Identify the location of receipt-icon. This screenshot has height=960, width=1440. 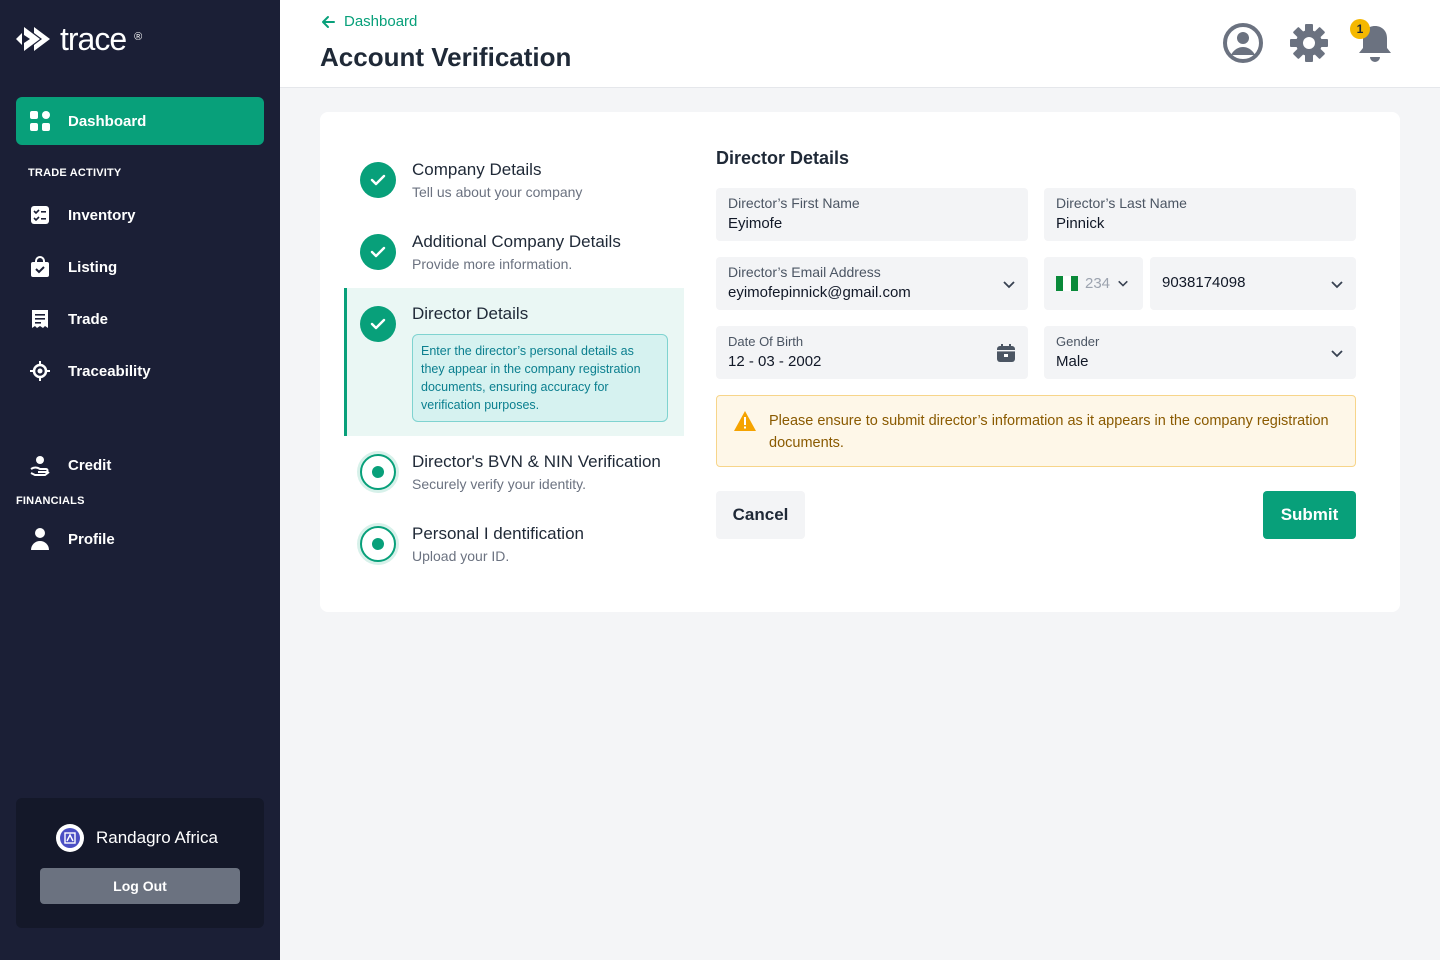
(40, 319).